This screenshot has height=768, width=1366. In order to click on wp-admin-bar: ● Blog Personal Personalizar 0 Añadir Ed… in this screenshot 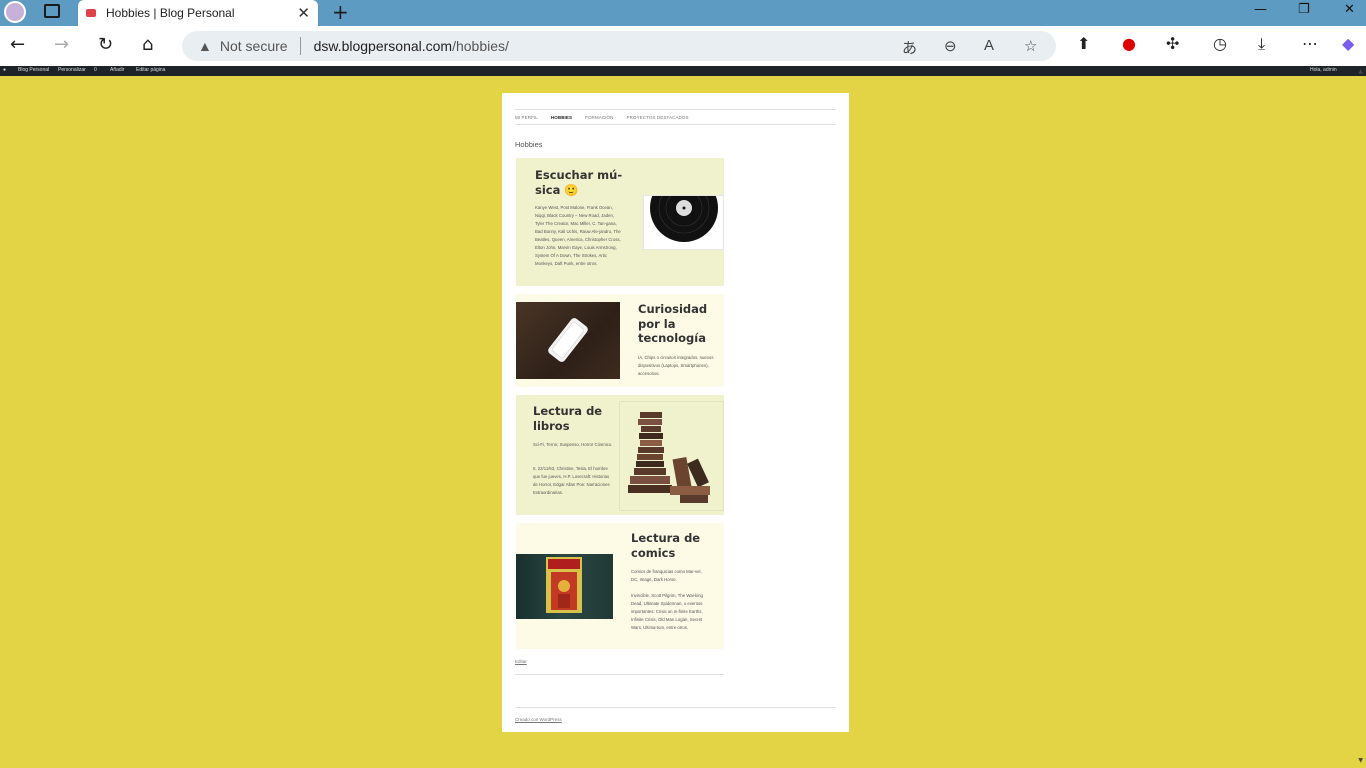, I will do `click(683, 71)`.